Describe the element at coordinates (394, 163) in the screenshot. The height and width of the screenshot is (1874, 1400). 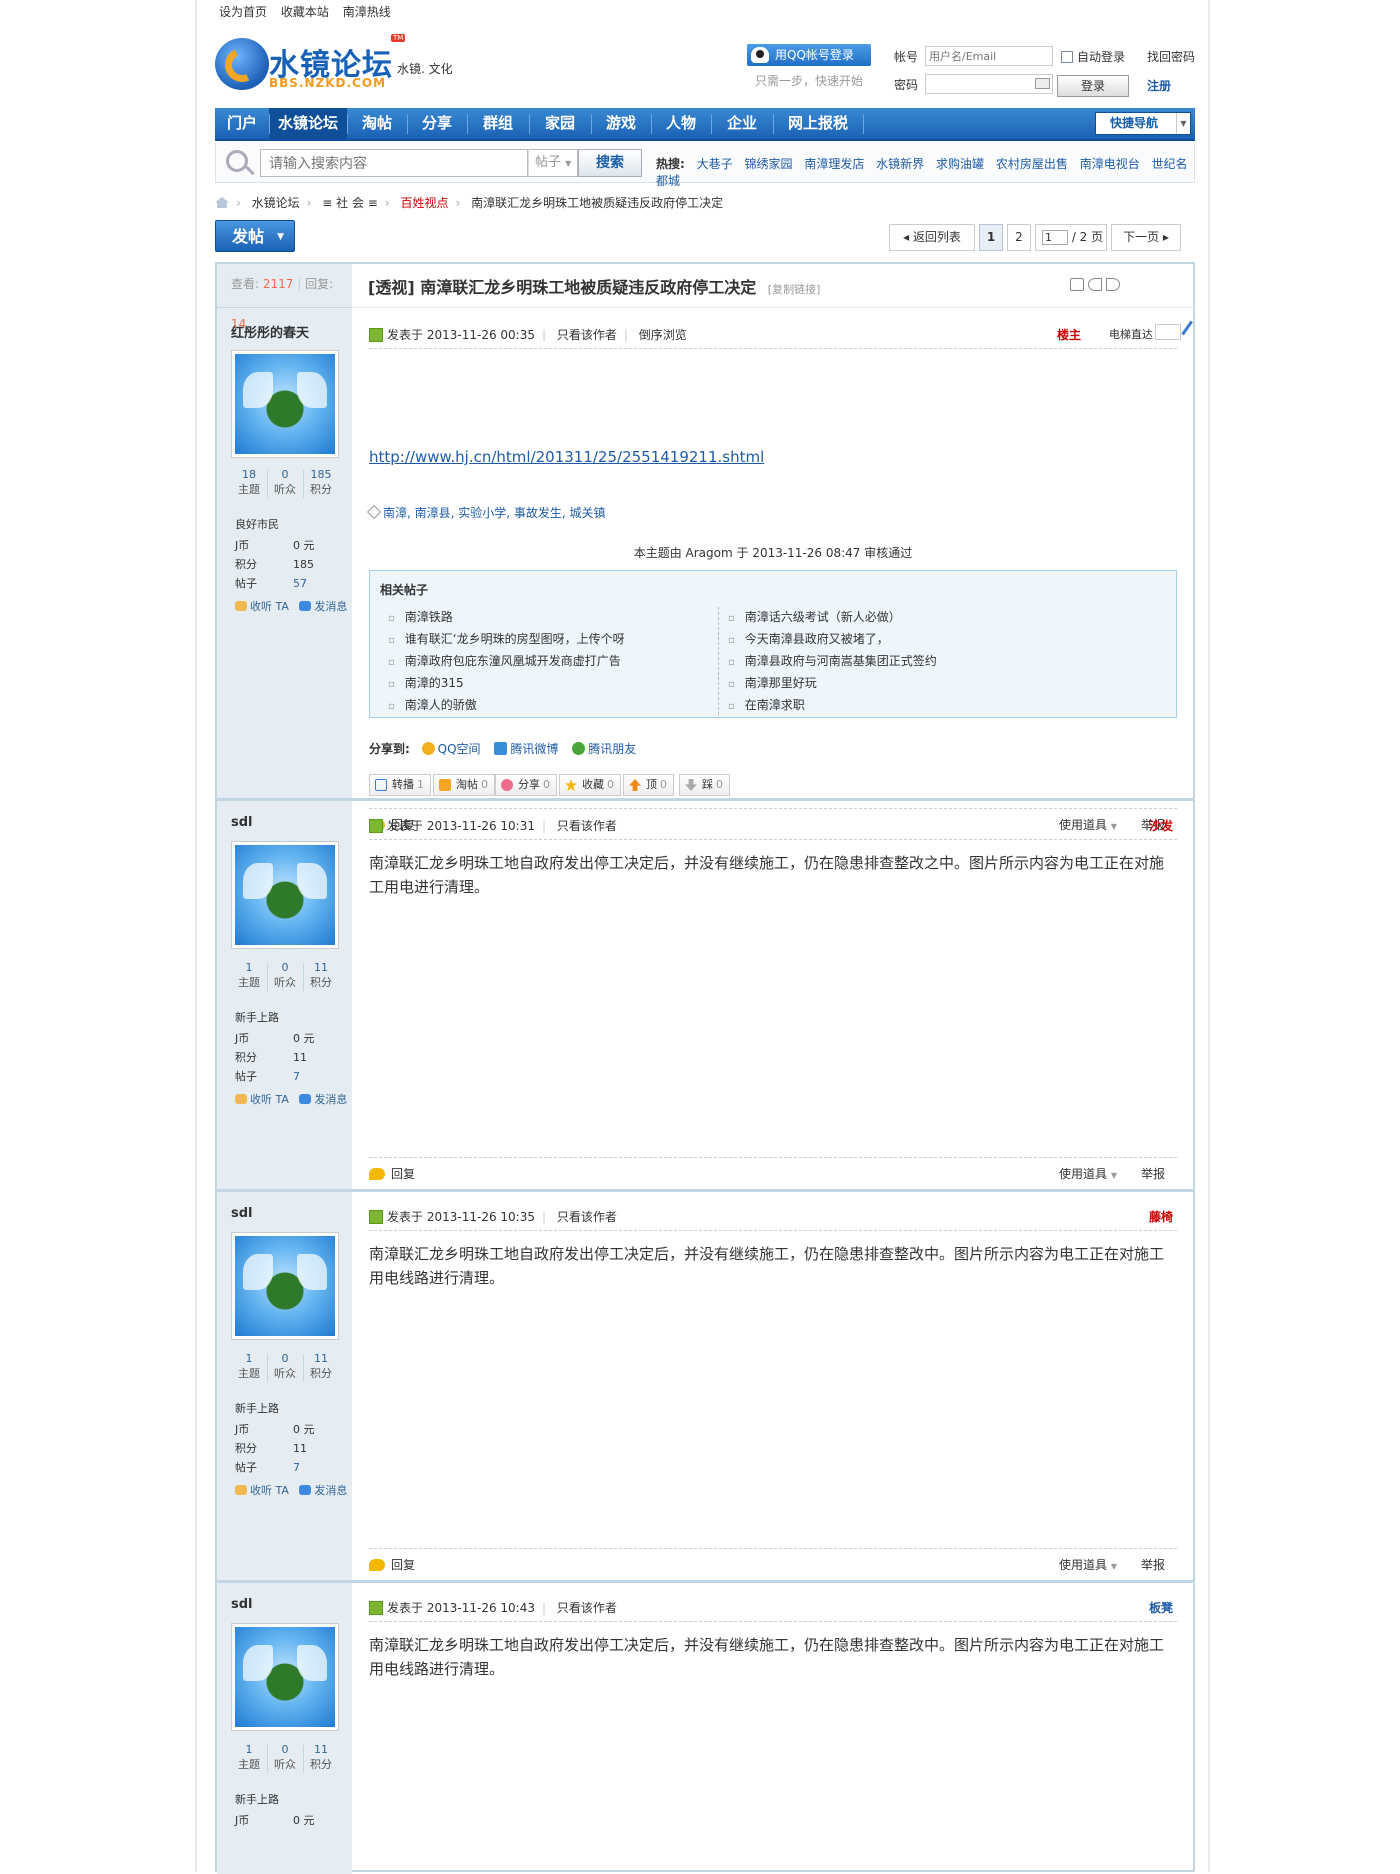
I see `search-input` at that location.